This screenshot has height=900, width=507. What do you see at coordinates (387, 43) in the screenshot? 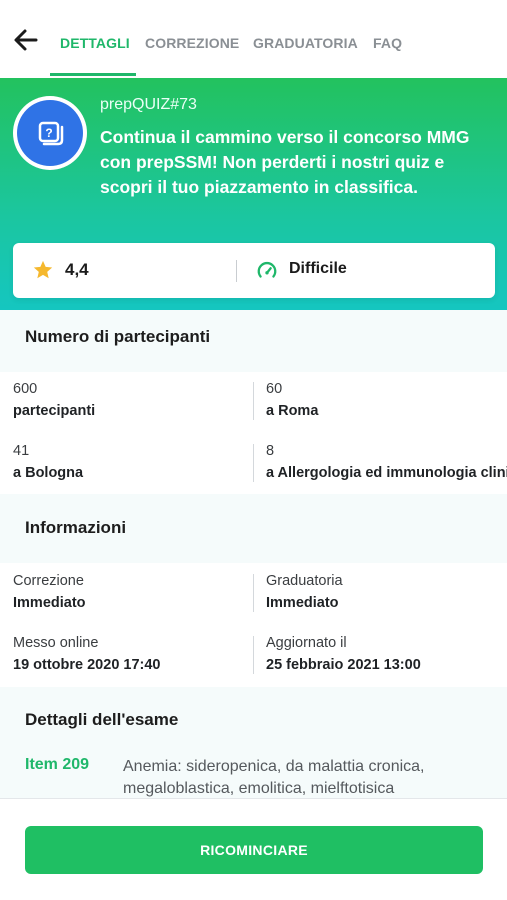
I see `tab-faq: FAQ` at bounding box center [387, 43].